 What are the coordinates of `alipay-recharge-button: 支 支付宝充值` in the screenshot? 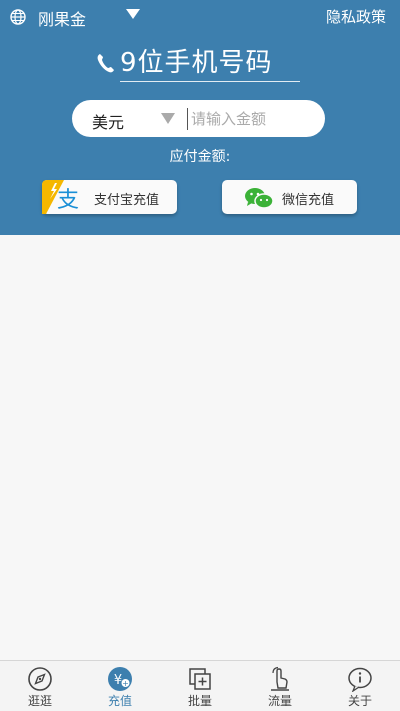 It's located at (109, 197).